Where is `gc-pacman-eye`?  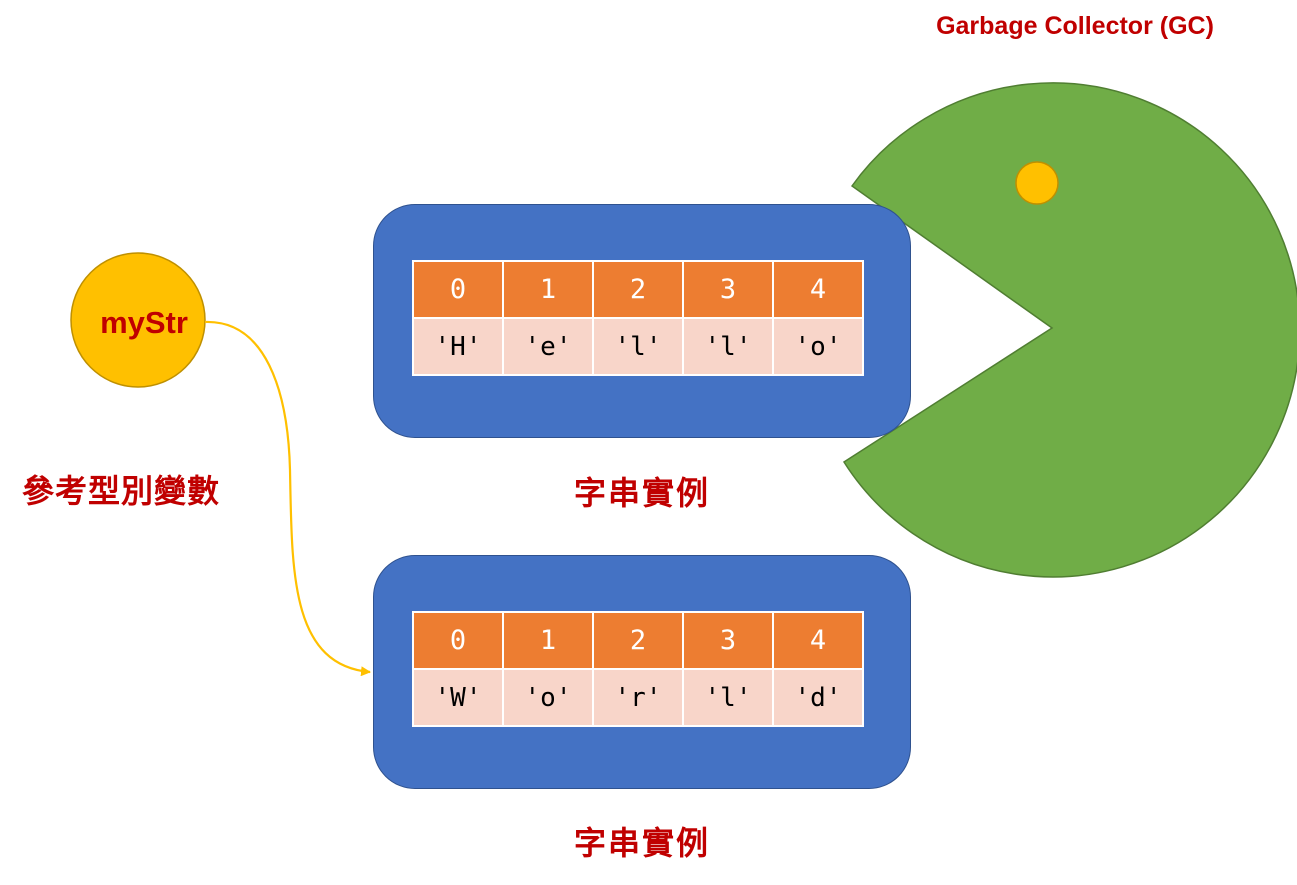
gc-pacman-eye is located at coordinates (1037, 183).